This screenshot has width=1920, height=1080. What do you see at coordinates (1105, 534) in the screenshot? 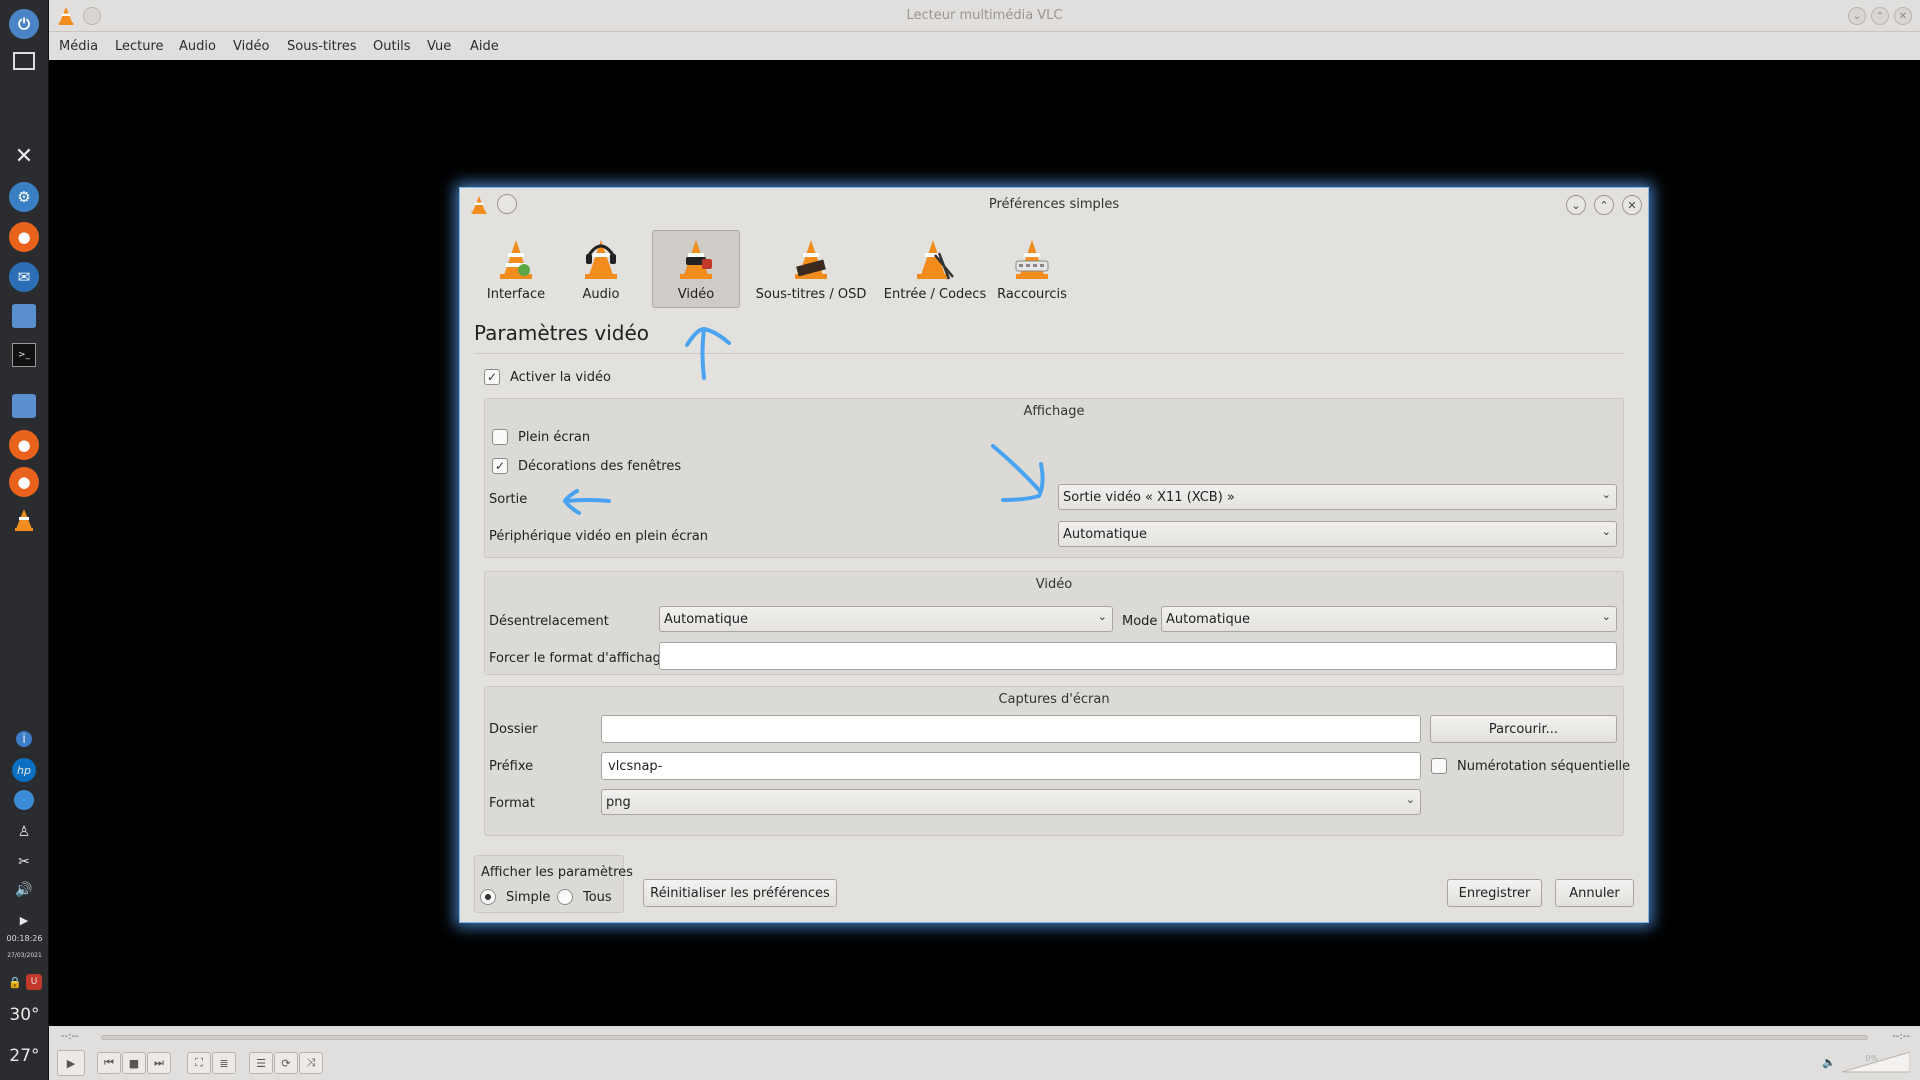
I see `fullscreen-device-value: Automatique` at bounding box center [1105, 534].